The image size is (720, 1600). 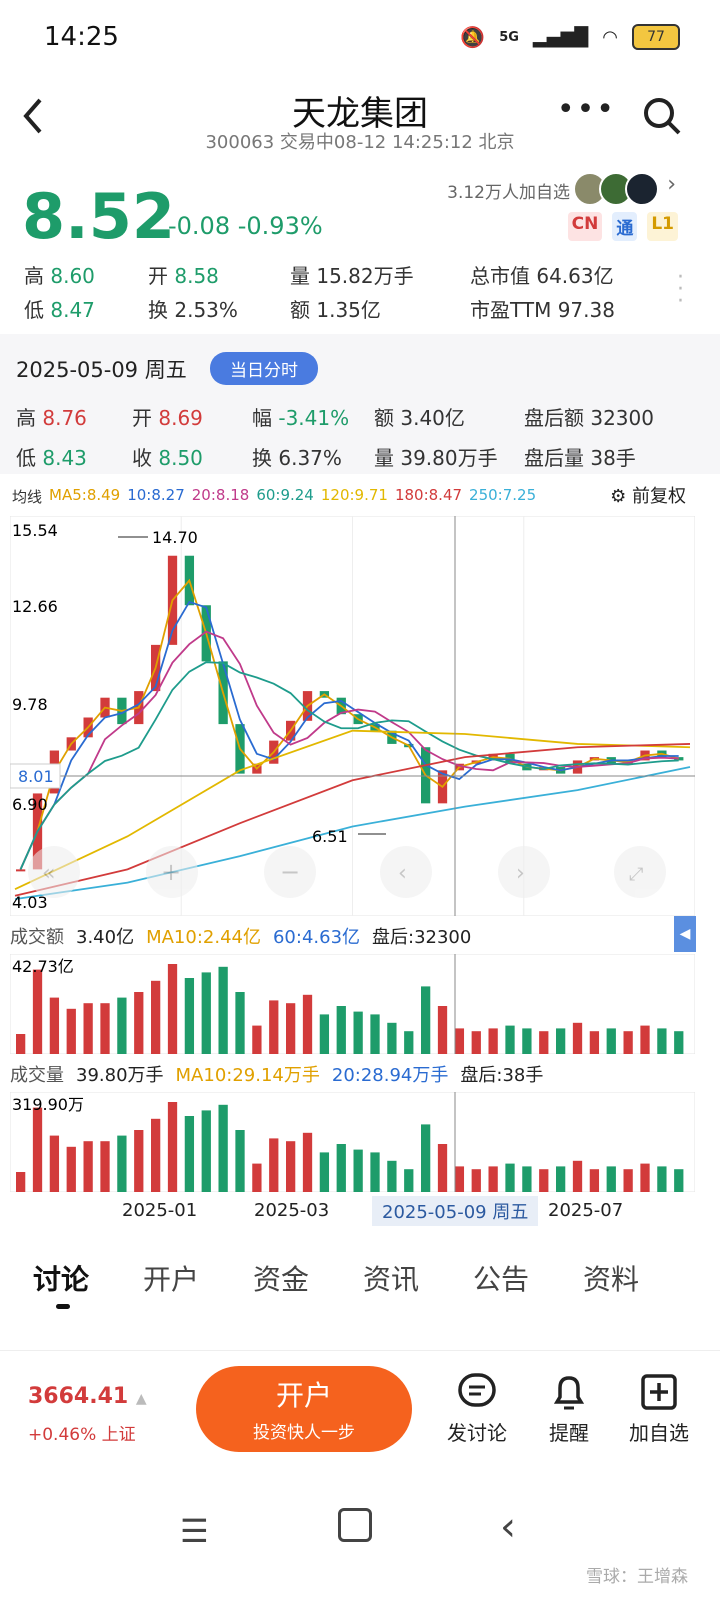 What do you see at coordinates (390, 1075) in the screenshot?
I see `volume-ma20: 20:28.94万手` at bounding box center [390, 1075].